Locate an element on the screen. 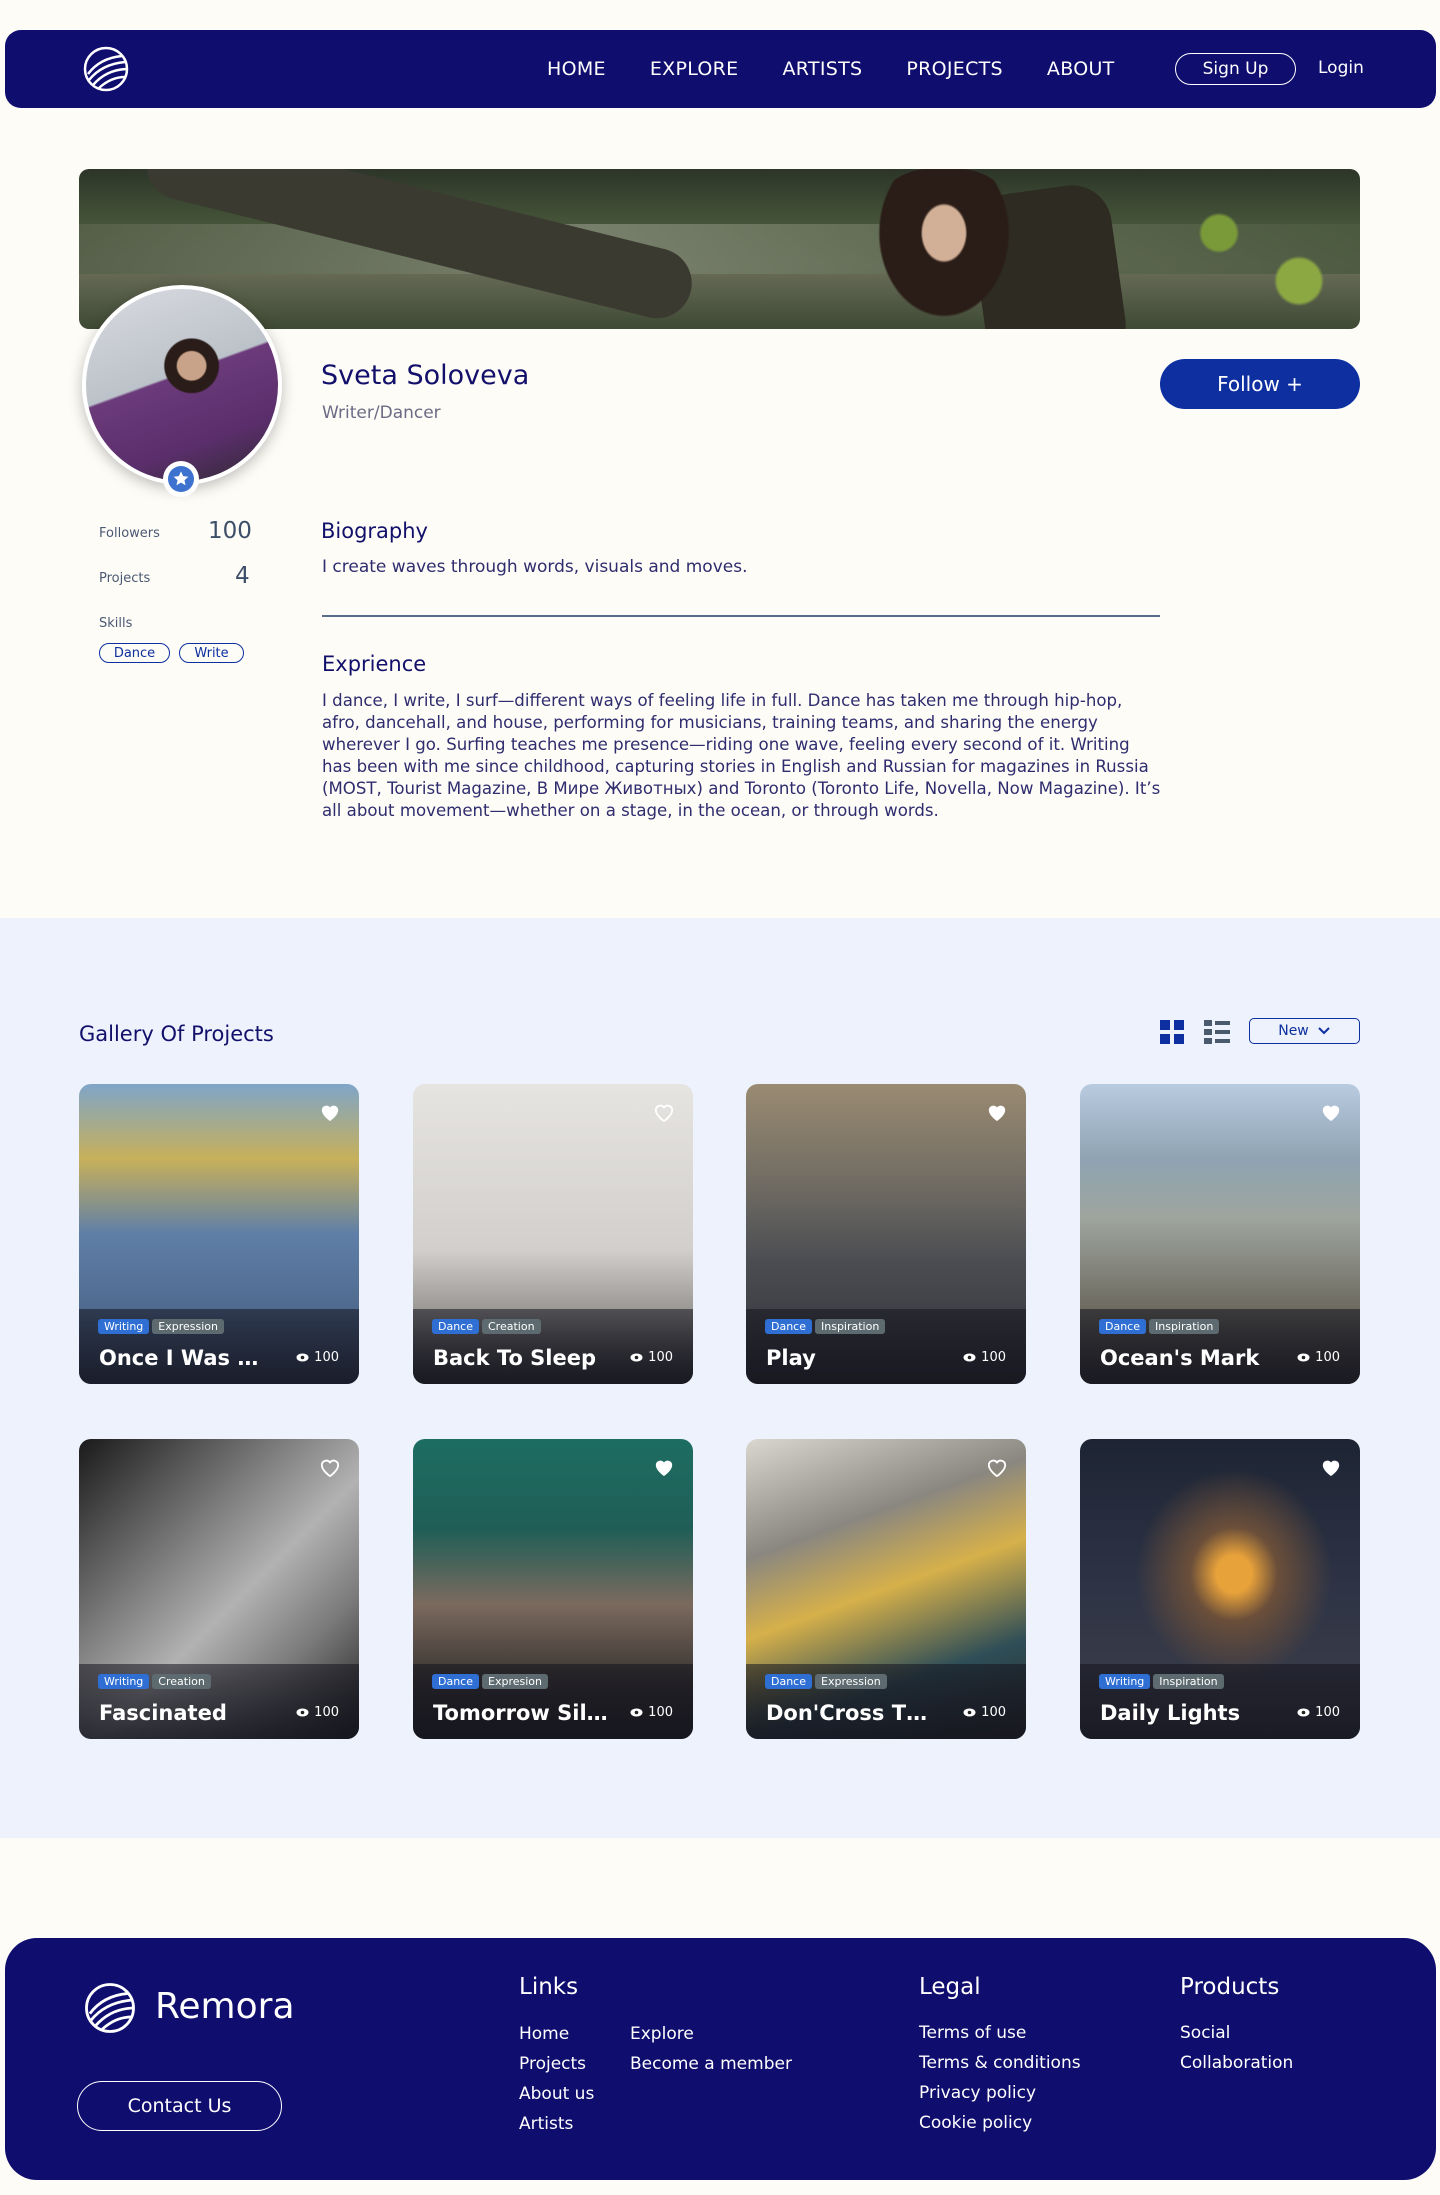 The height and width of the screenshot is (2195, 1440). profile-role: Writer/Dancer is located at coordinates (381, 413).